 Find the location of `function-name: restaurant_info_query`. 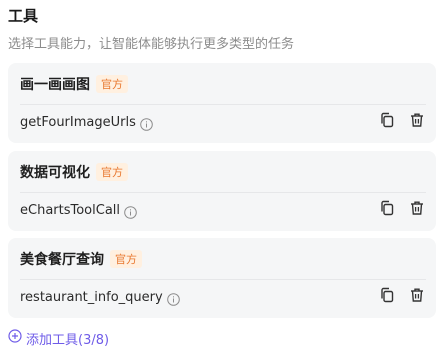

function-name: restaurant_info_query is located at coordinates (91, 297).